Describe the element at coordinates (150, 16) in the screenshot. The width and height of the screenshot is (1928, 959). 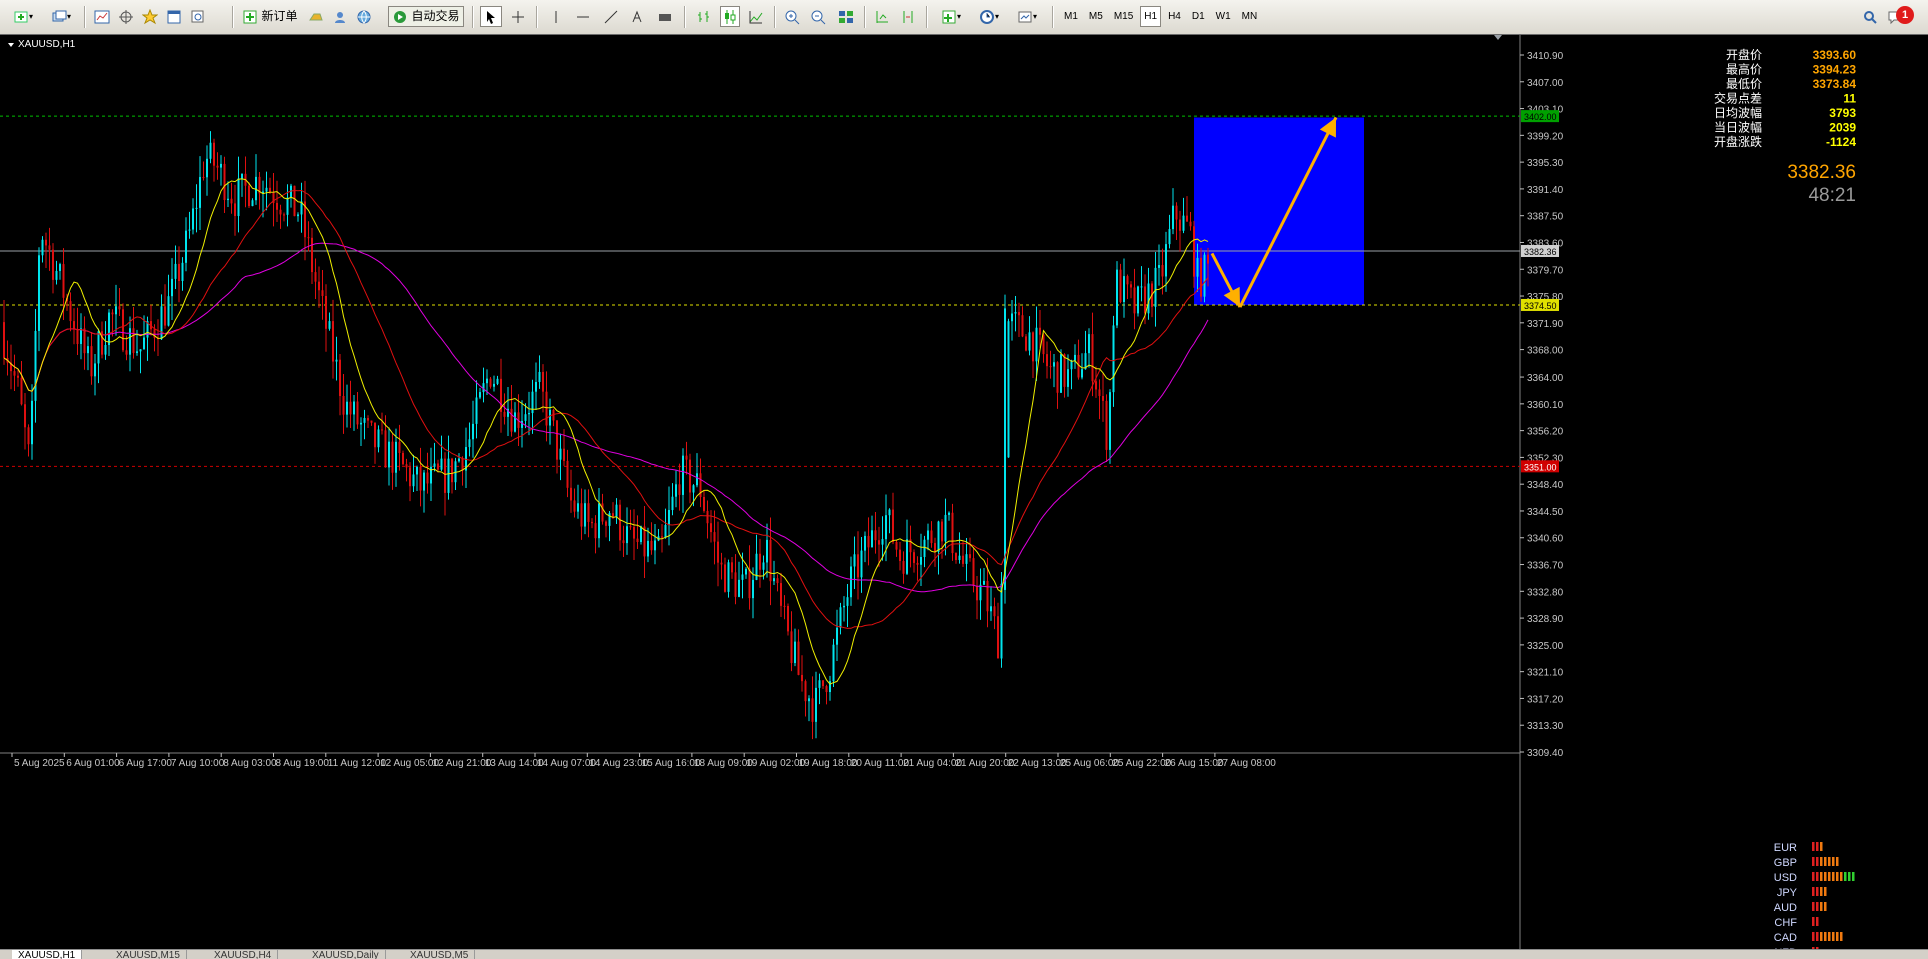
I see `navigator-button` at that location.